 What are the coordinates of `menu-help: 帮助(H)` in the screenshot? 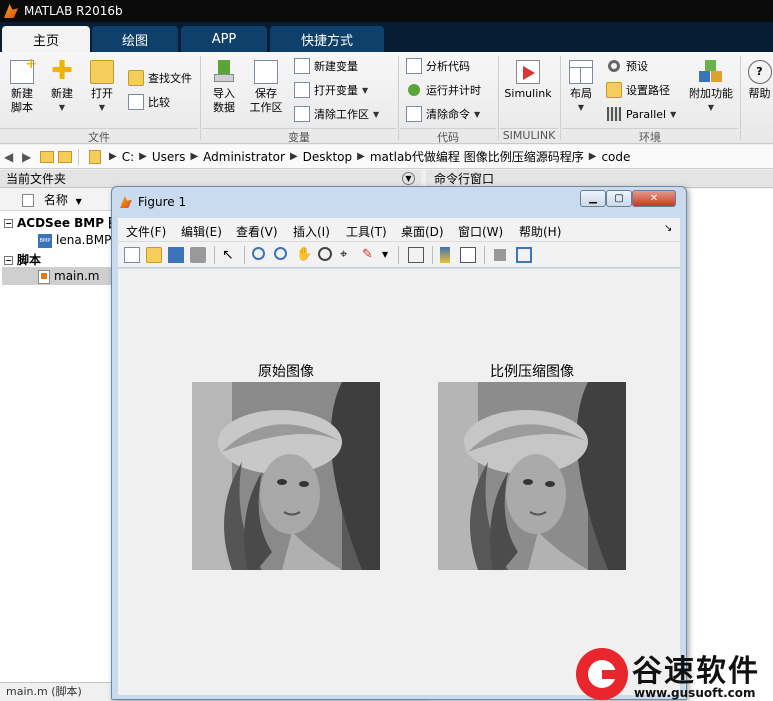 It's located at (540, 231).